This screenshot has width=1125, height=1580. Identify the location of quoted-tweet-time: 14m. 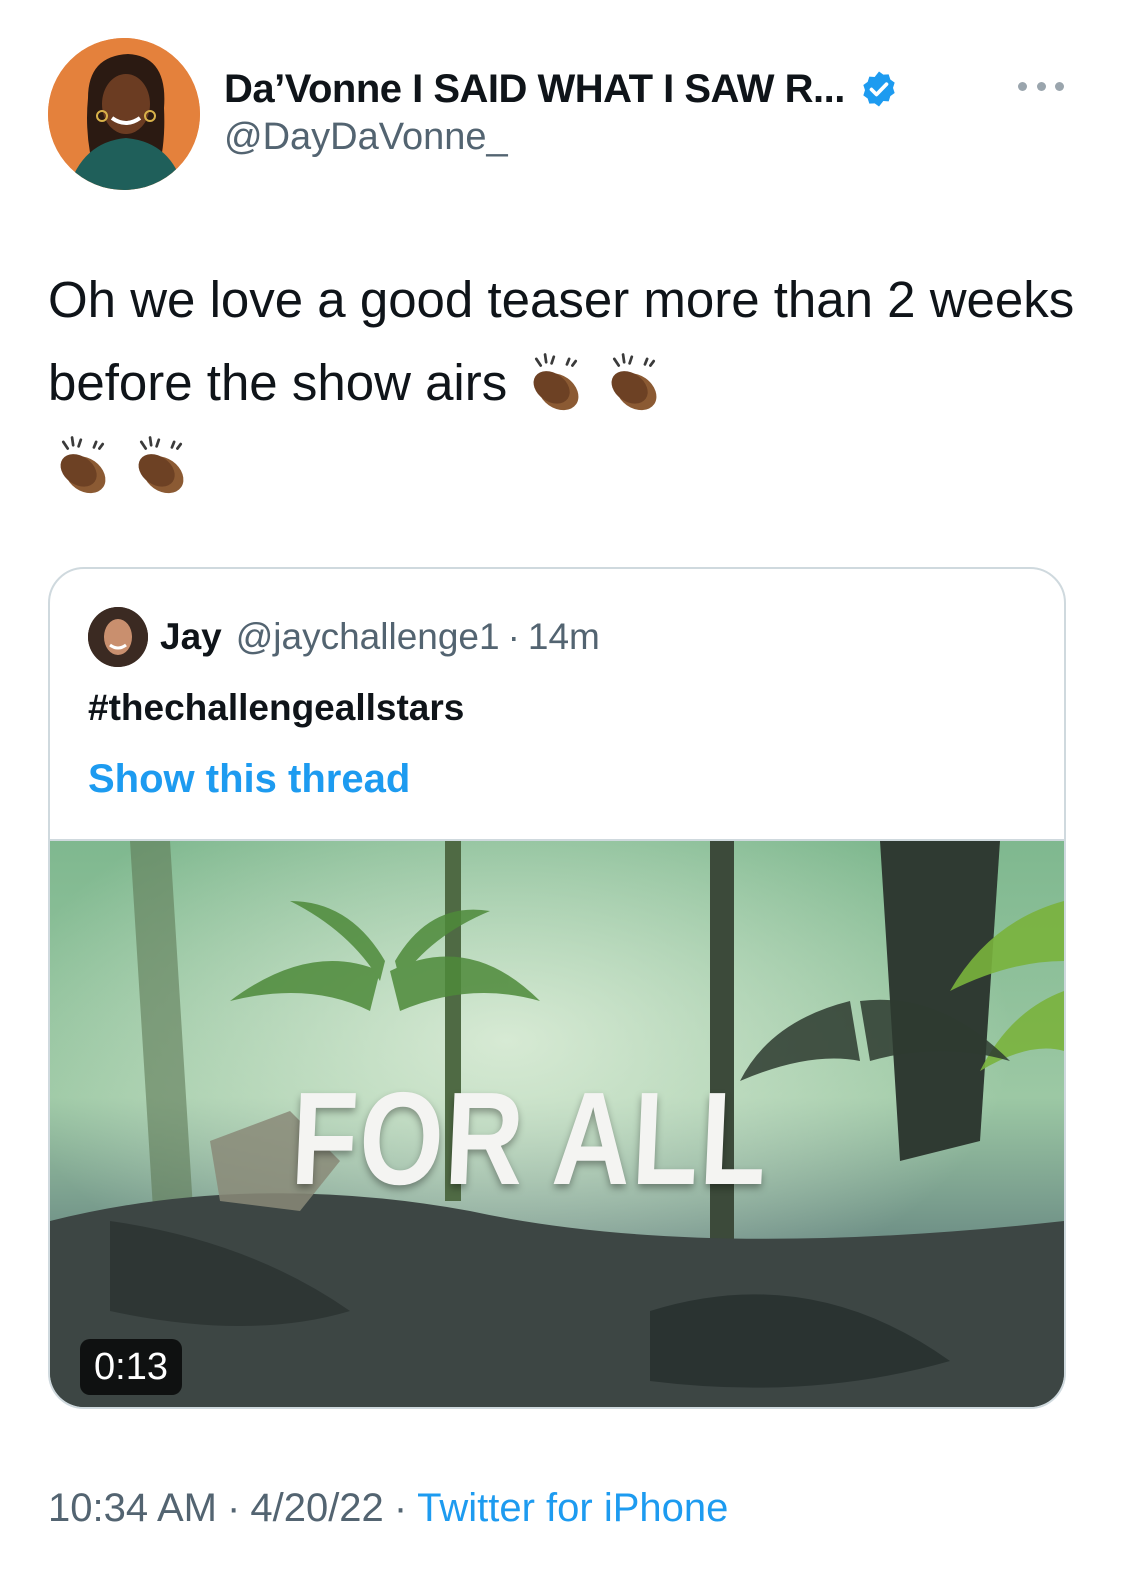
(563, 636).